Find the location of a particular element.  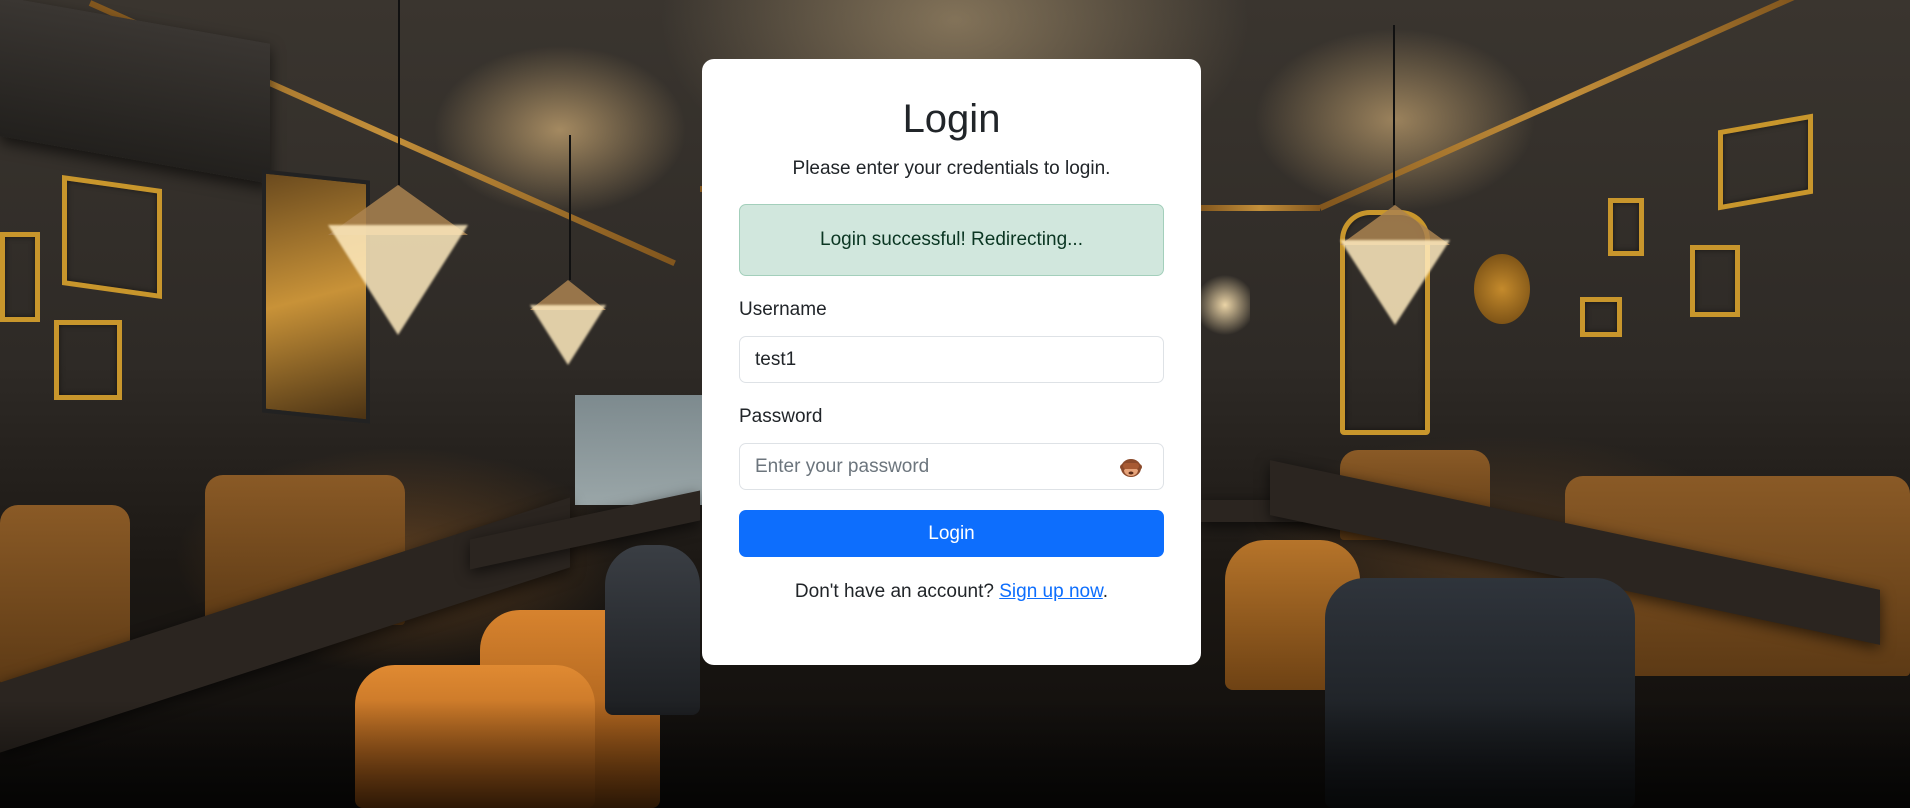

page-title: Login is located at coordinates (951, 119).